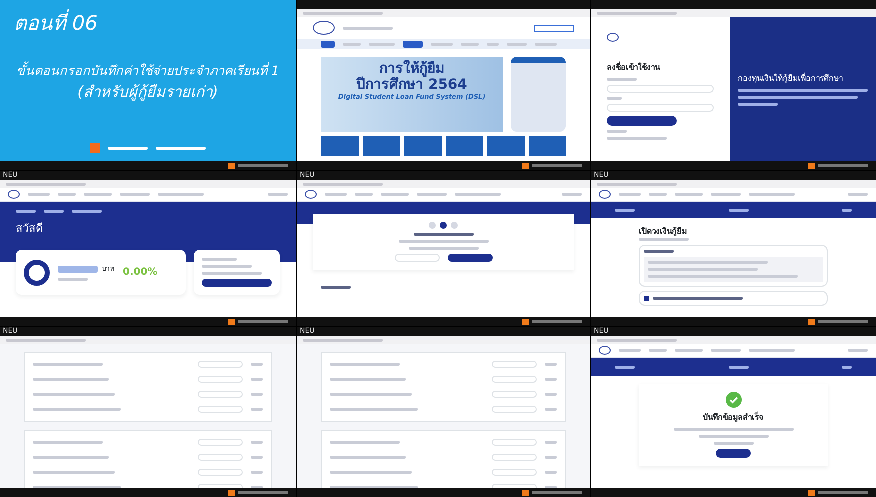 This screenshot has width=876, height=497. Describe the element at coordinates (413, 69) in the screenshot. I see `banner-title: การให้กู้ยืม` at that location.